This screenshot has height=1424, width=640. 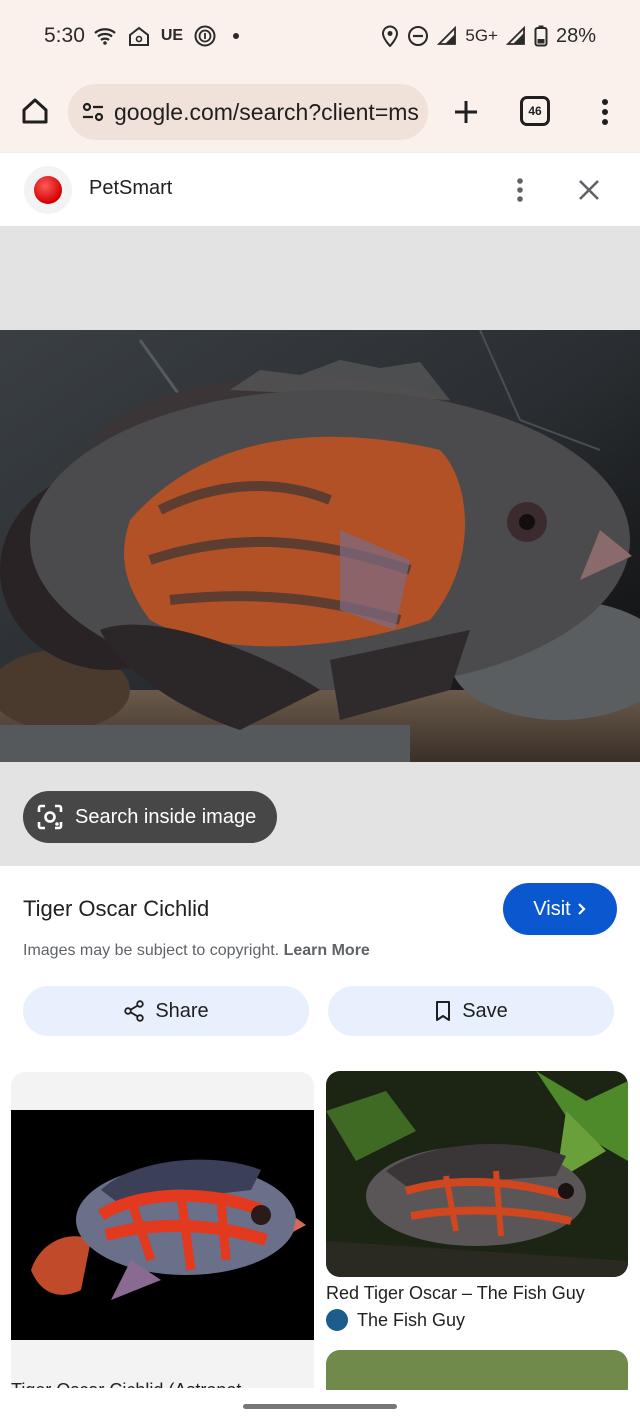 I want to click on system-nav-bar, so click(x=320, y=1407).